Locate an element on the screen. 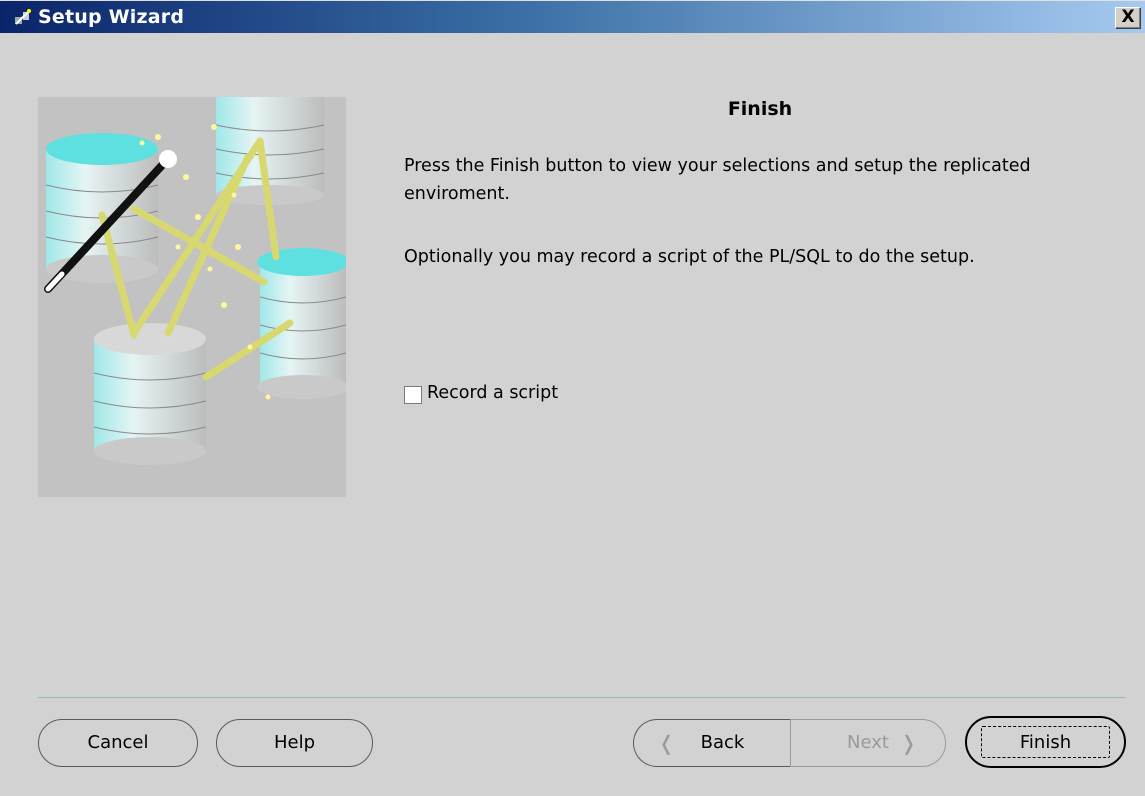 The image size is (1145, 796). help-button: Help is located at coordinates (294, 743).